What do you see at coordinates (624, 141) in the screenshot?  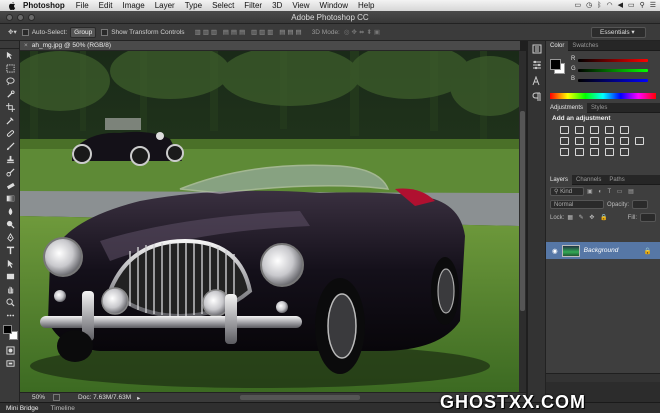 I see `channel-mixer-icon` at bounding box center [624, 141].